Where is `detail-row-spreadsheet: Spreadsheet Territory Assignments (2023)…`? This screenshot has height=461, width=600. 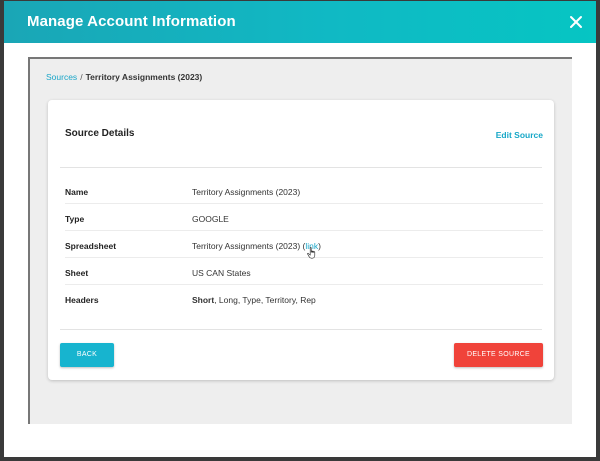 detail-row-spreadsheet: Spreadsheet Territory Assignments (2023)… is located at coordinates (304, 245).